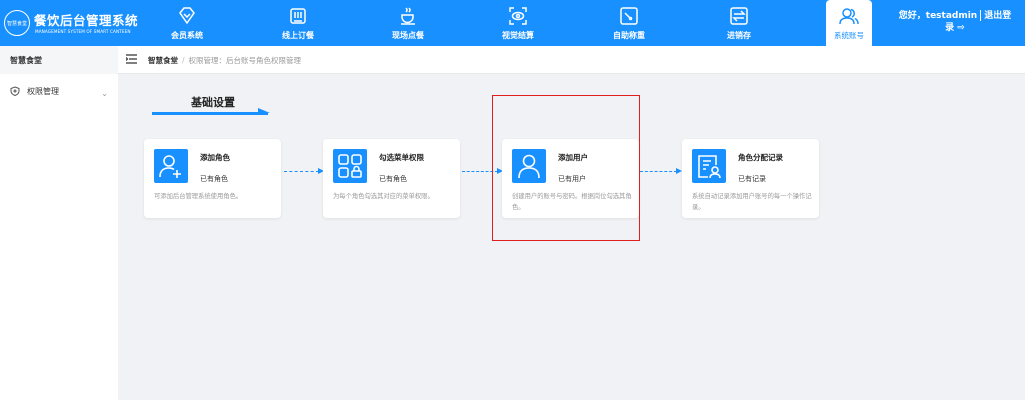 The height and width of the screenshot is (400, 1025). I want to click on card-role-assignment-records: 角色分配记录 已有记录 系统自动记录添加用户账号的每一个操作记录。, so click(750, 178).